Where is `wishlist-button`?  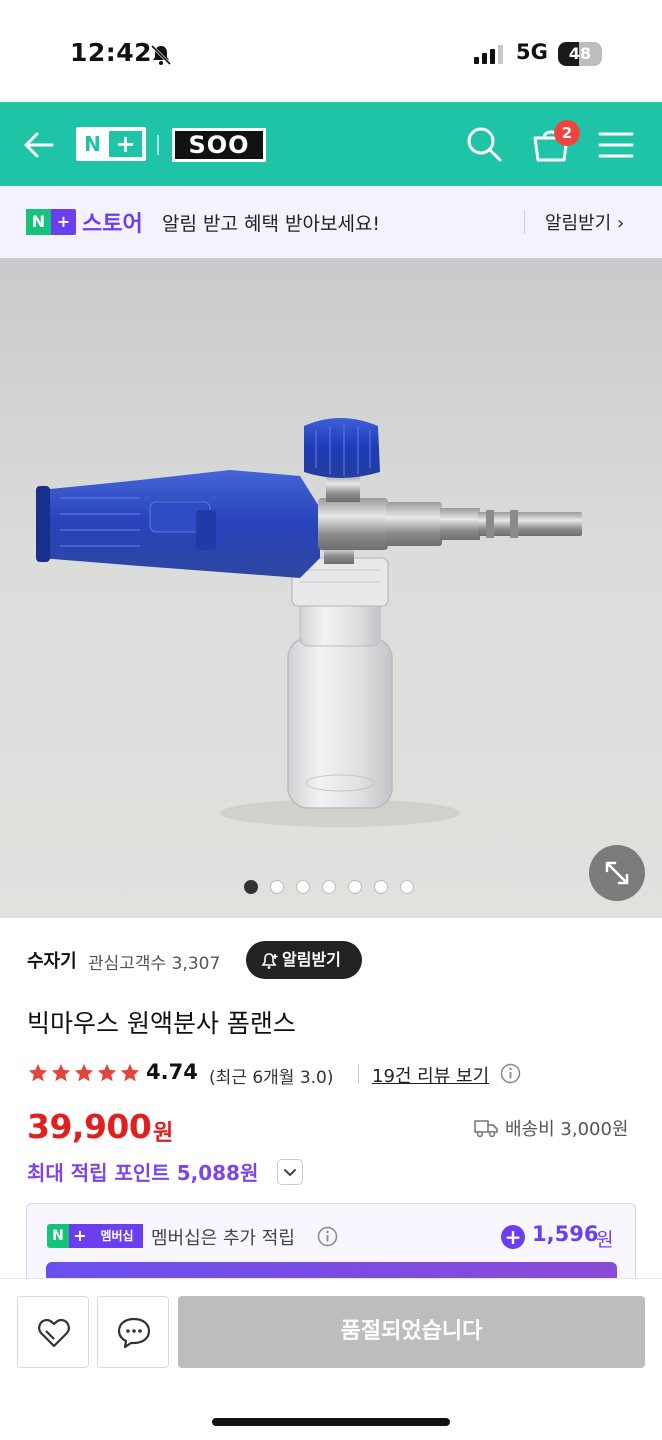
wishlist-button is located at coordinates (53, 1332).